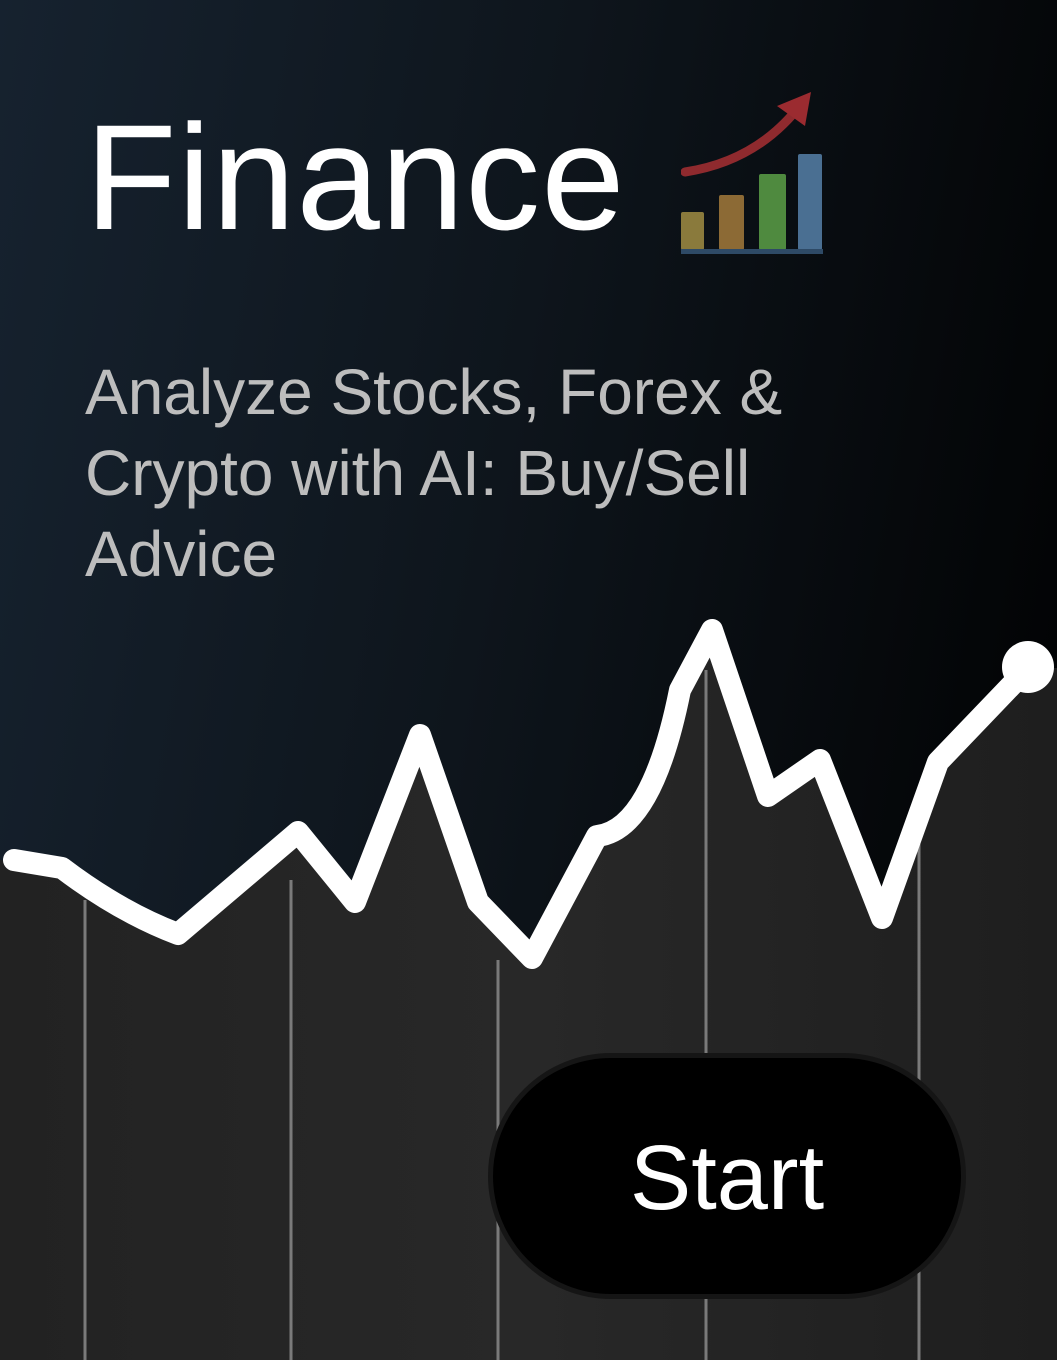  I want to click on start-button: Start, so click(727, 1176).